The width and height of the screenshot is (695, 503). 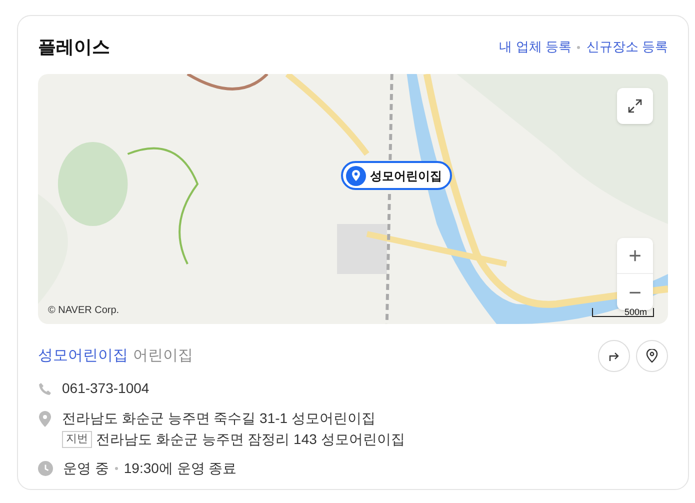 What do you see at coordinates (535, 47) in the screenshot?
I see `header-link: 내 업체 등록` at bounding box center [535, 47].